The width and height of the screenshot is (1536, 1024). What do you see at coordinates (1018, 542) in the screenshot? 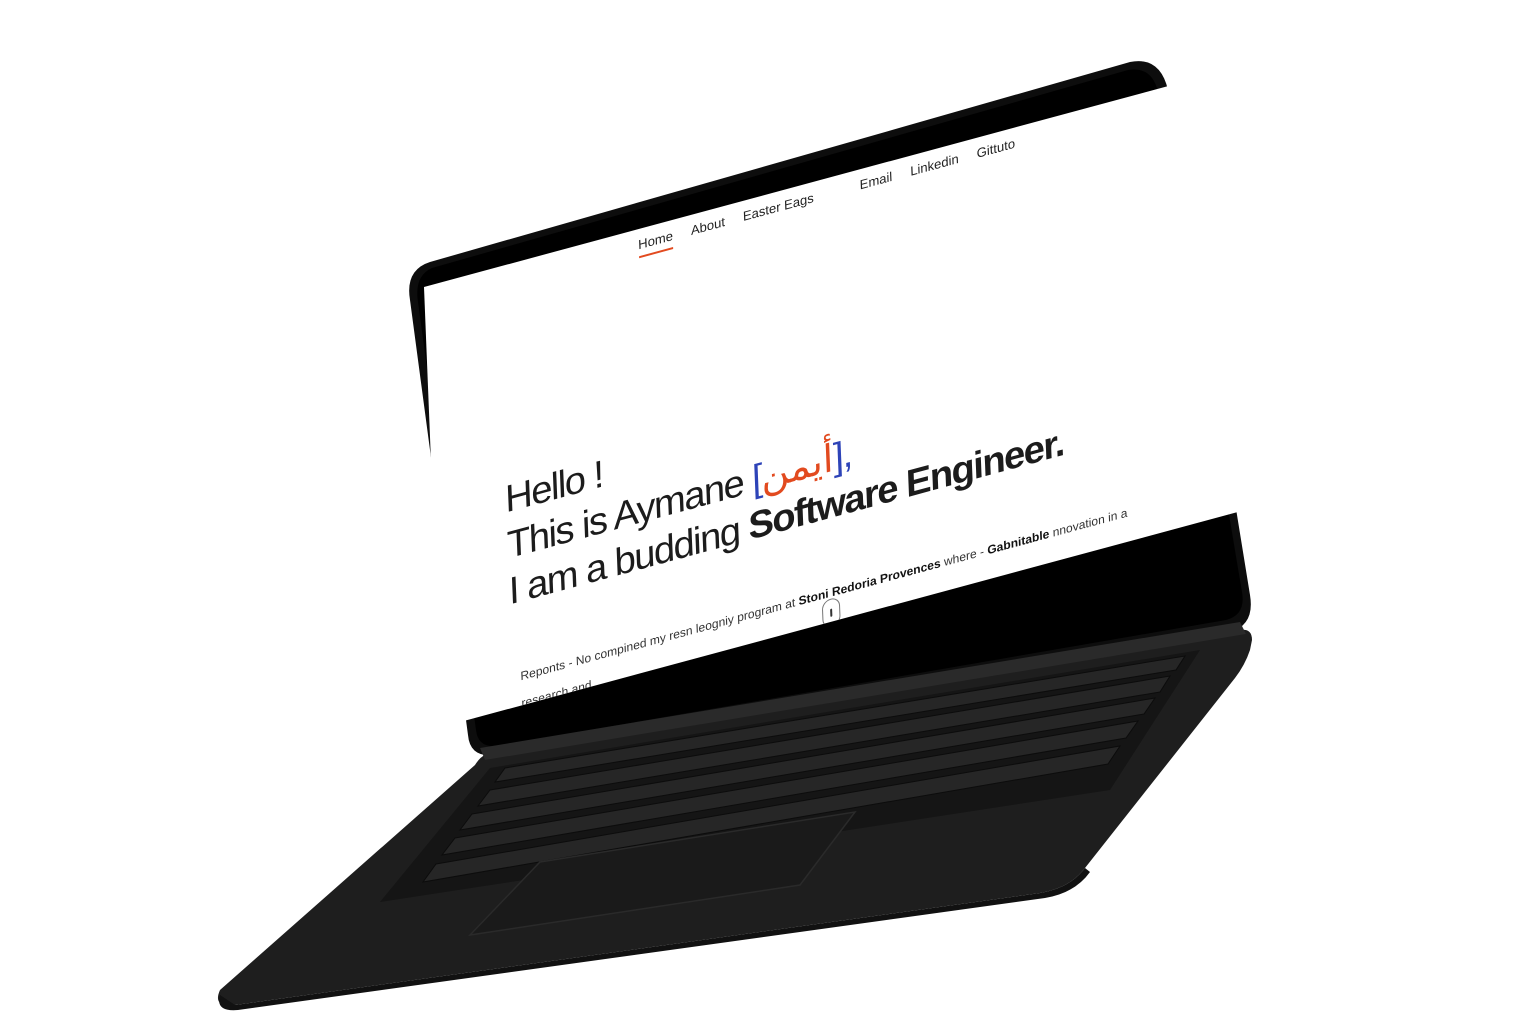
I see `desc-line1-bold2: Gabnitable` at bounding box center [1018, 542].